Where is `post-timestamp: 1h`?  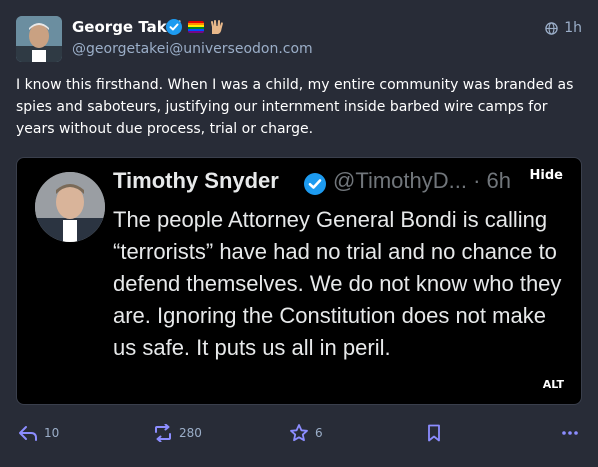 post-timestamp: 1h is located at coordinates (563, 28).